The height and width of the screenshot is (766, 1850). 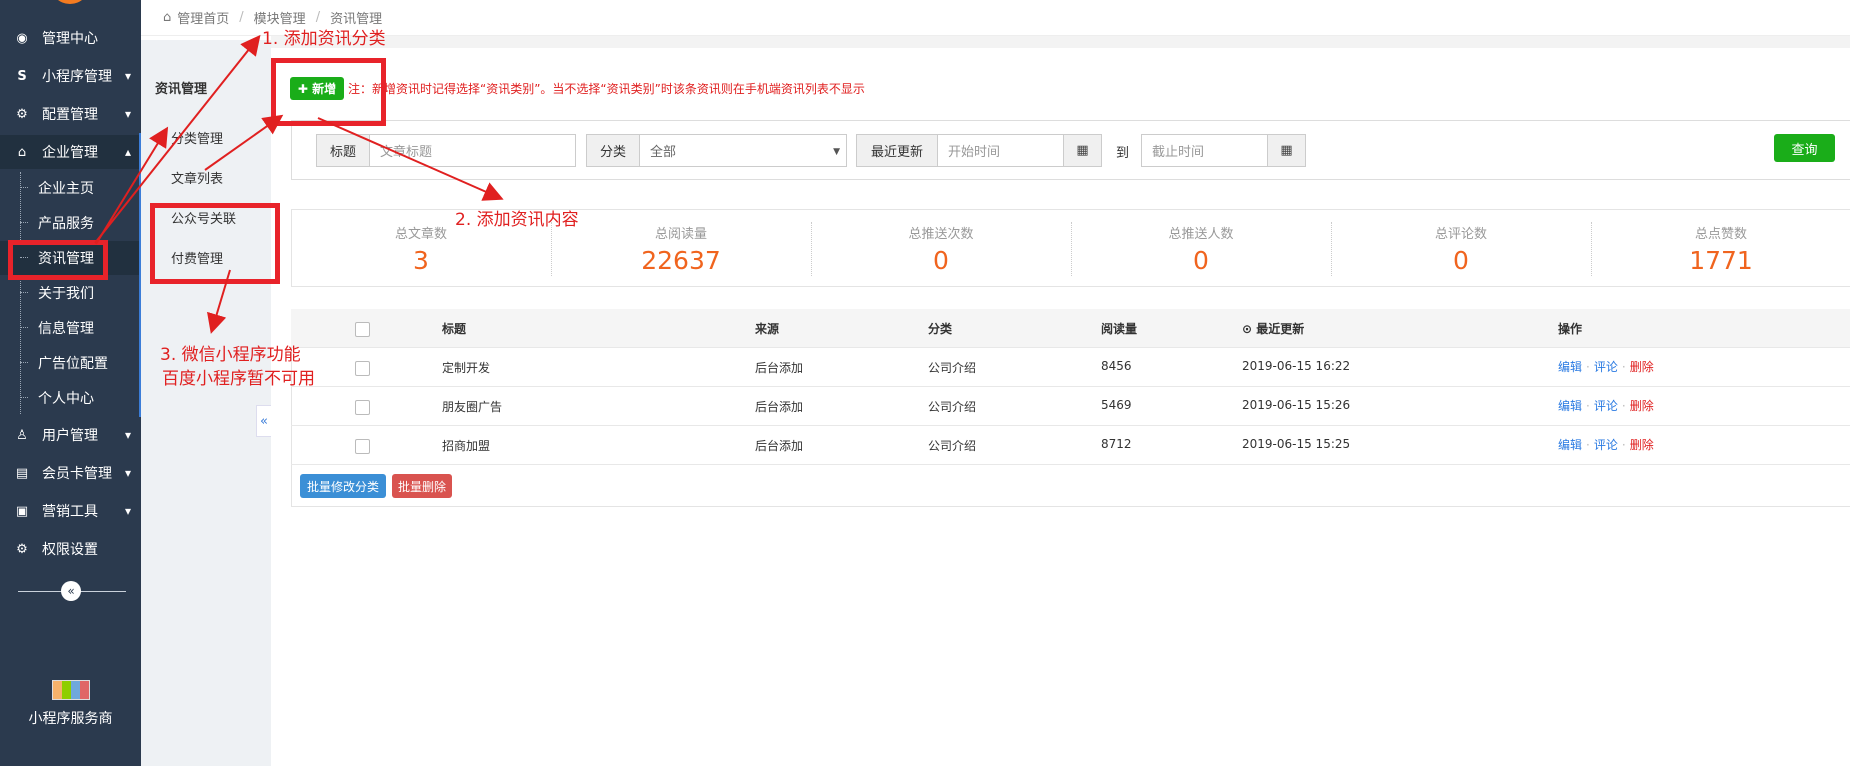 I want to click on header-category: 分类, so click(x=940, y=329).